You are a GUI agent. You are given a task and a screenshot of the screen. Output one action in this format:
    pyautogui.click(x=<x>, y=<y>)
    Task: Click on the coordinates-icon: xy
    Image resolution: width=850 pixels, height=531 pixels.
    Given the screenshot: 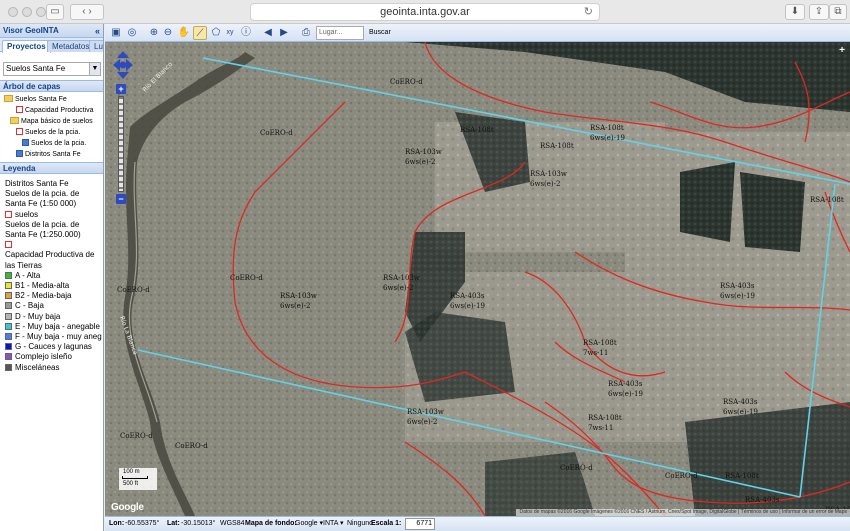 What is the action you would take?
    pyautogui.click(x=230, y=33)
    